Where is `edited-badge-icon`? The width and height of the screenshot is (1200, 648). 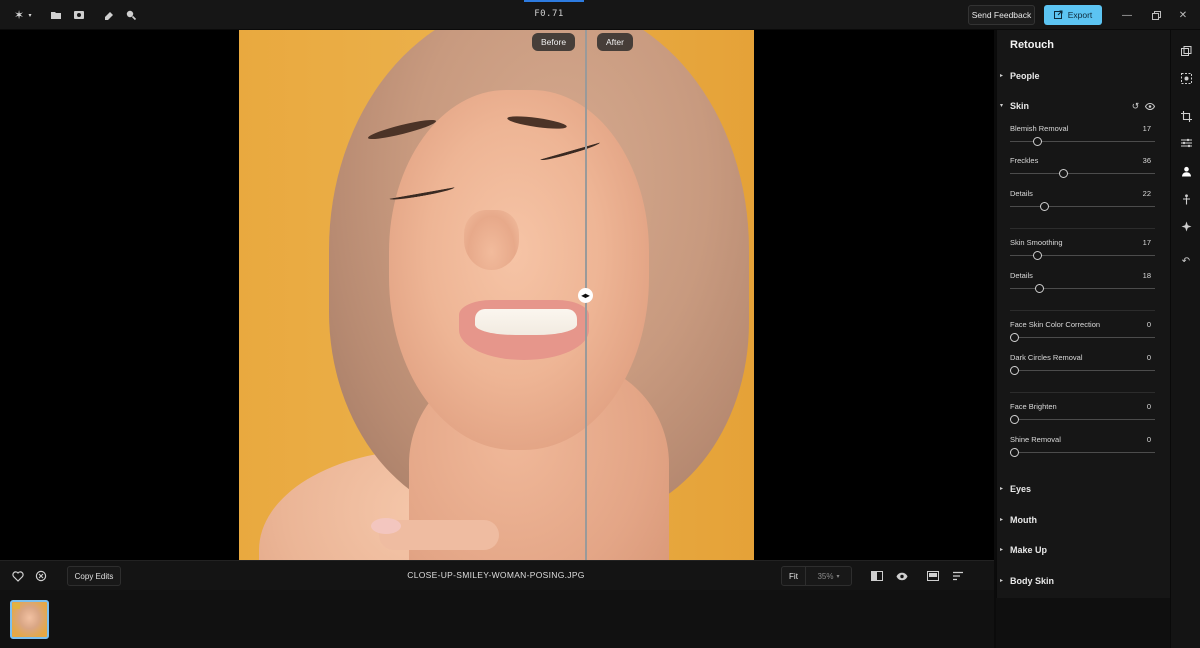 edited-badge-icon is located at coordinates (16, 606).